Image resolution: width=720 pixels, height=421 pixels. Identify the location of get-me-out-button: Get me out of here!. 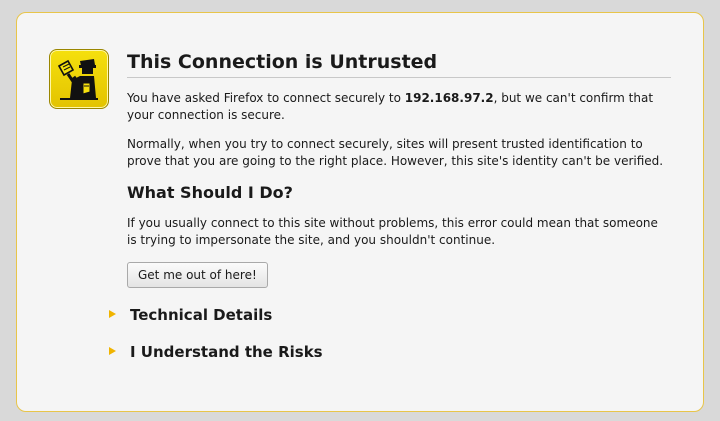
(197, 275).